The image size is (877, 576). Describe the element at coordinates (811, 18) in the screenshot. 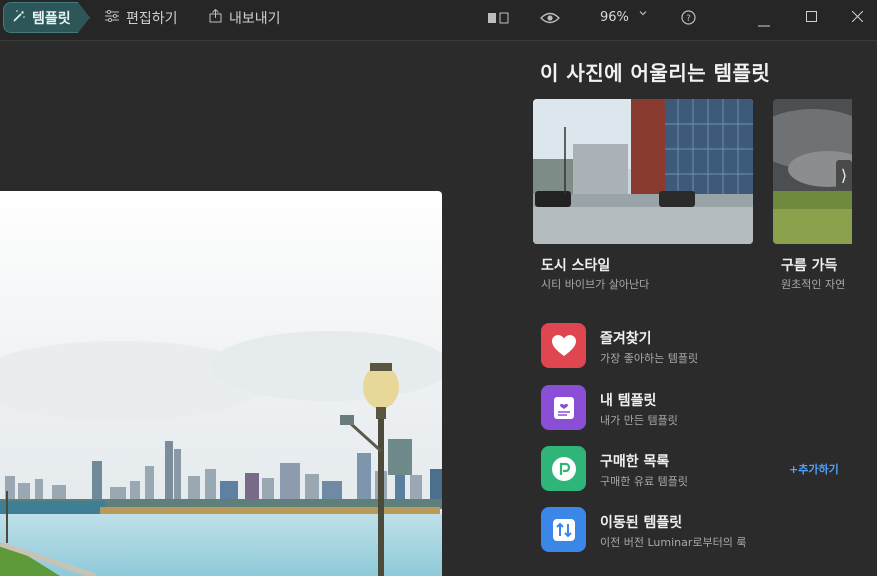

I see `maximize-icon` at that location.